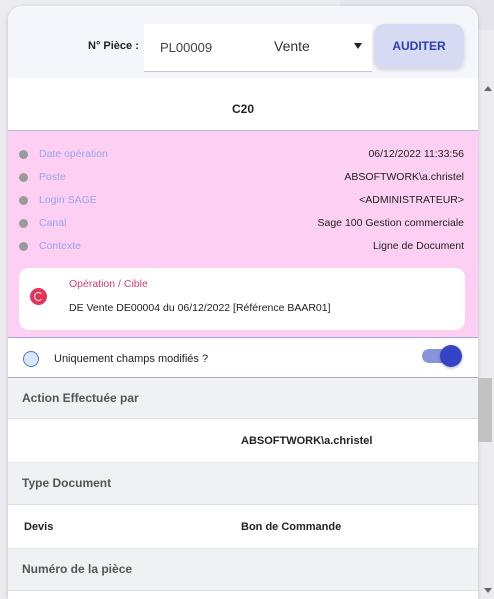 The image size is (494, 599). I want to click on modified-fields-filter: Uniquement champs modifiés ?, so click(243, 358).